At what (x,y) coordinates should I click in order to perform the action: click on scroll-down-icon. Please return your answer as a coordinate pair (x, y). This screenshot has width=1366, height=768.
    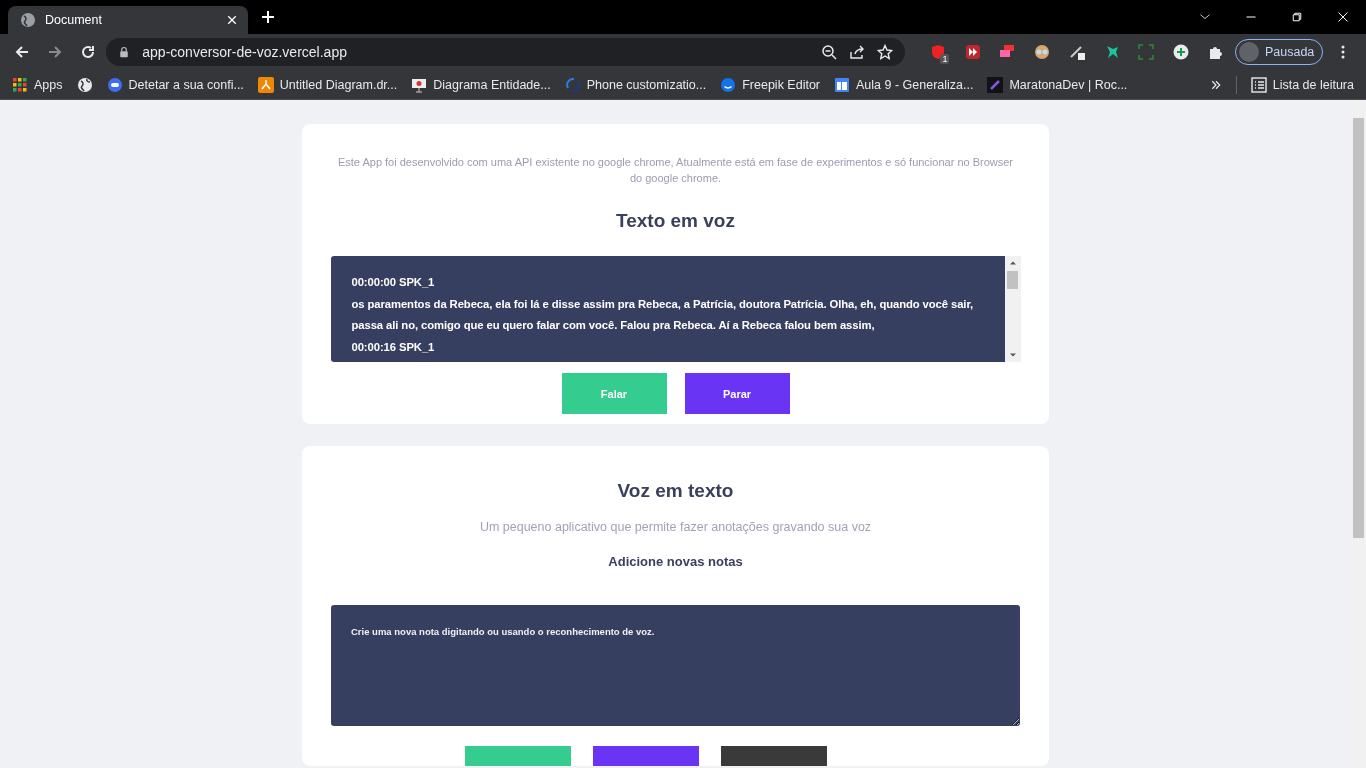
    Looking at the image, I should click on (1012, 355).